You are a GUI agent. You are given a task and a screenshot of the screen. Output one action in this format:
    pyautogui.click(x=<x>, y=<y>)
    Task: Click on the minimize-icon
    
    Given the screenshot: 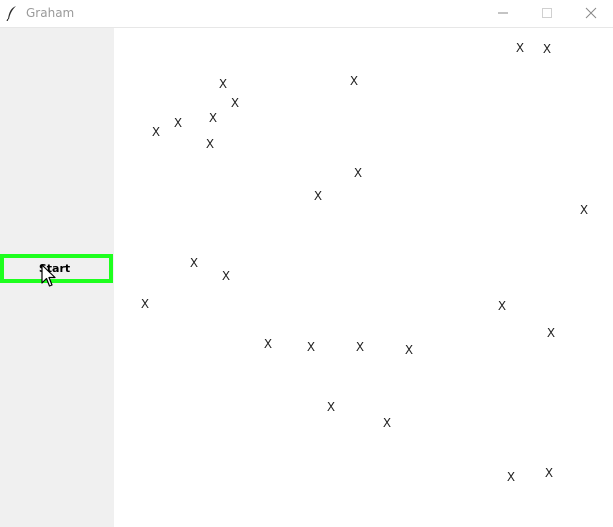 What is the action you would take?
    pyautogui.click(x=503, y=13)
    